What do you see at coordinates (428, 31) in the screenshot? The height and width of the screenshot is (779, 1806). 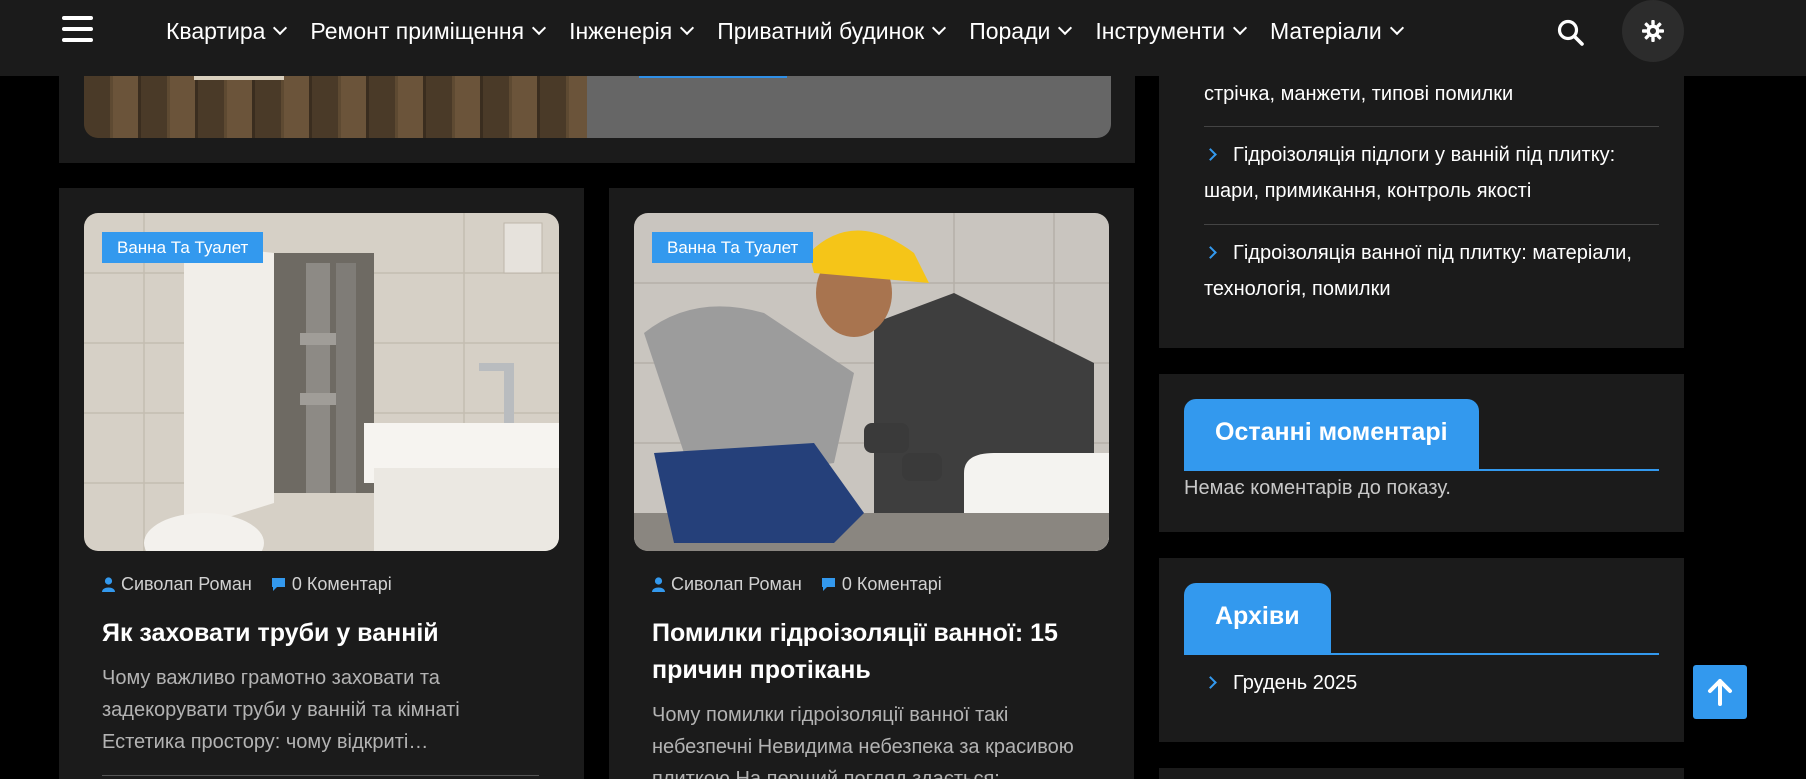 I see `nav-item-room-renovation: Ремонт приміщення` at bounding box center [428, 31].